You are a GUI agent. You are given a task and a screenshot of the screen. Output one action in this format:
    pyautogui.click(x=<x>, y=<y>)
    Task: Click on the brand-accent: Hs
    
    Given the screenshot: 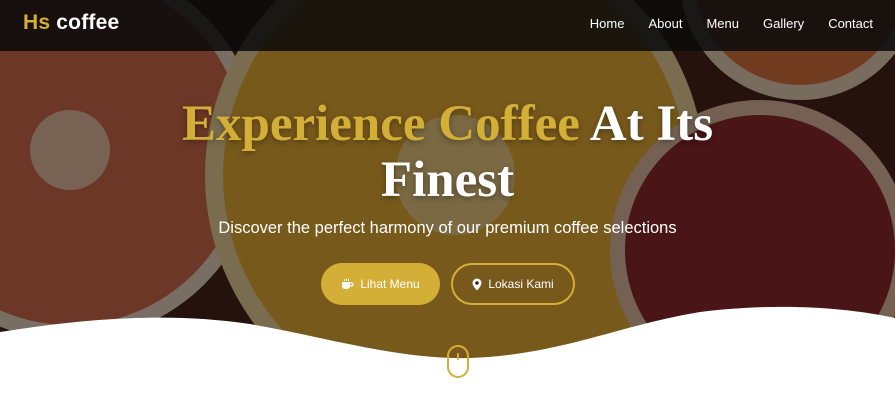 What is the action you would take?
    pyautogui.click(x=37, y=22)
    